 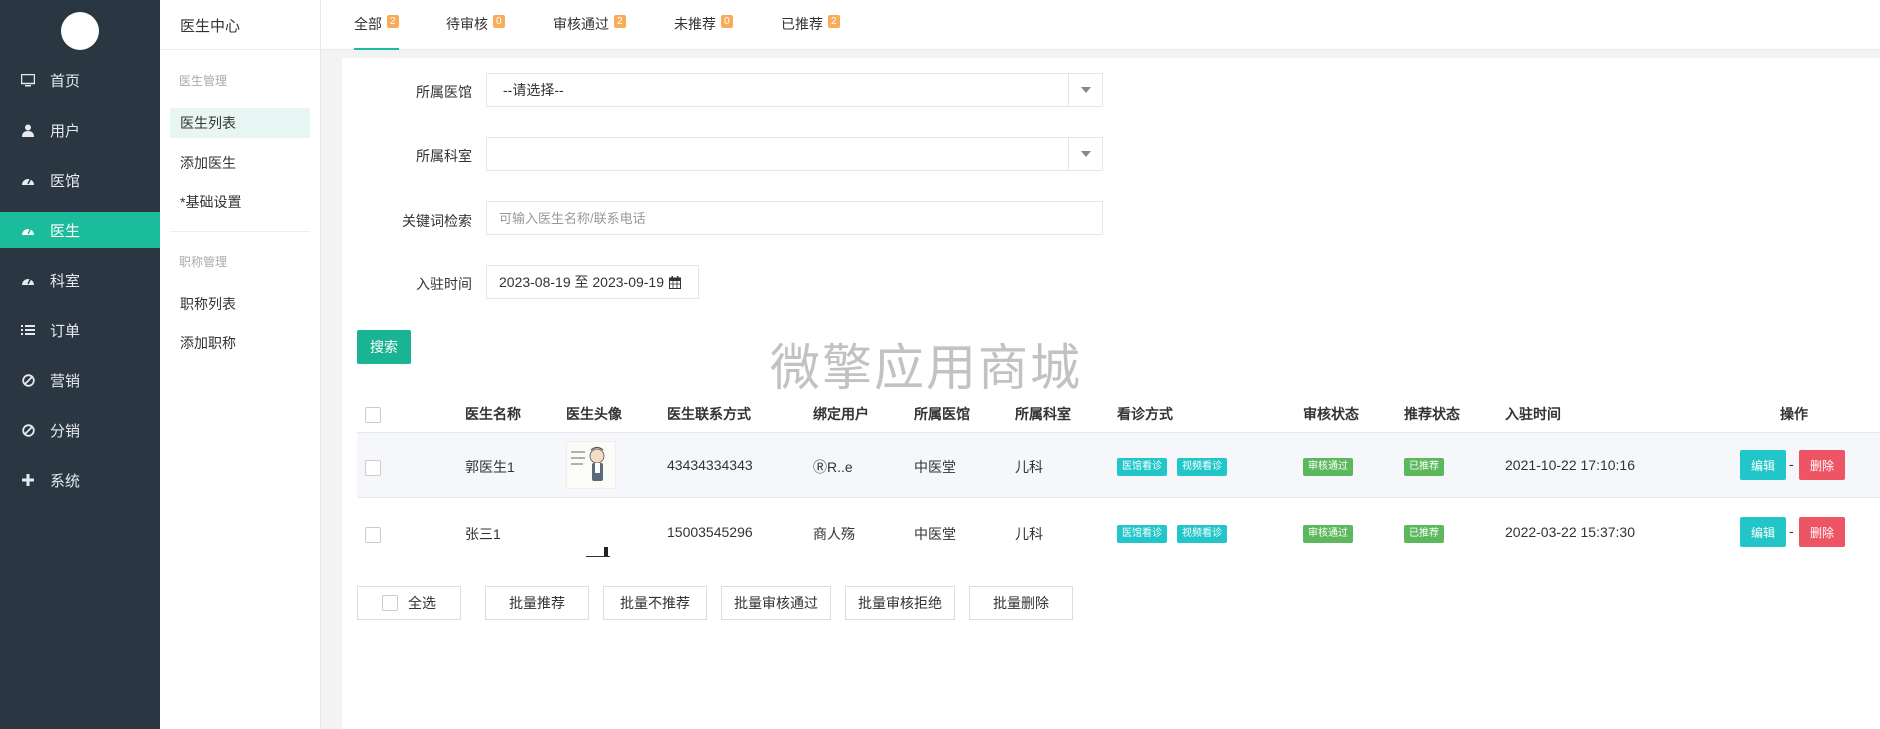 I want to click on col-header-department: 所属科室, so click(x=1043, y=414).